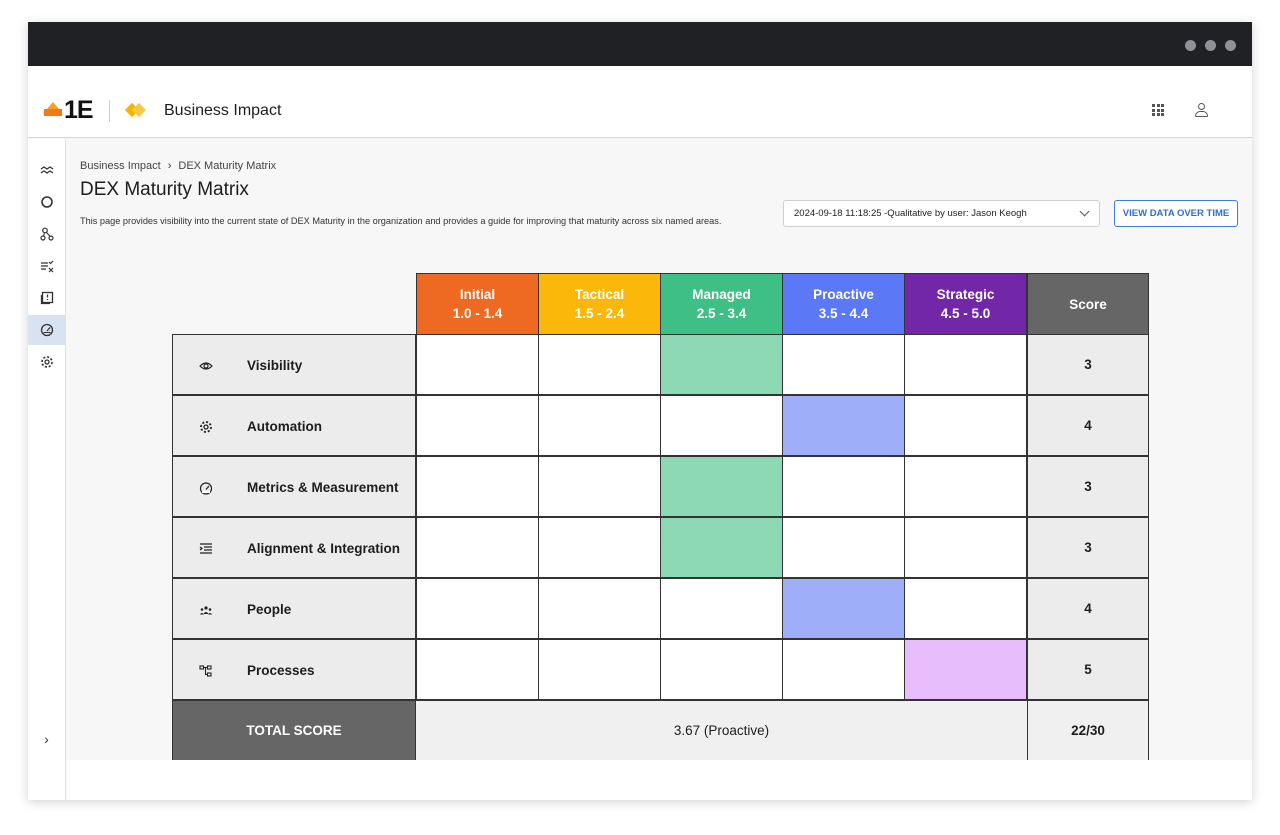 Image resolution: width=1280 pixels, height=835 pixels. Describe the element at coordinates (965, 294) in the screenshot. I see `level-name: Strategic` at that location.